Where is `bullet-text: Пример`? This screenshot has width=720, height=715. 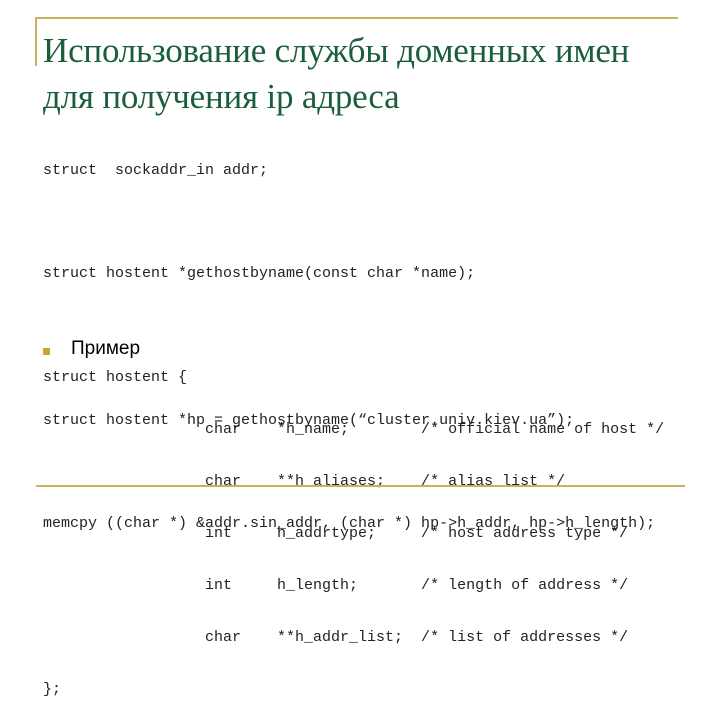 bullet-text: Пример is located at coordinates (106, 348).